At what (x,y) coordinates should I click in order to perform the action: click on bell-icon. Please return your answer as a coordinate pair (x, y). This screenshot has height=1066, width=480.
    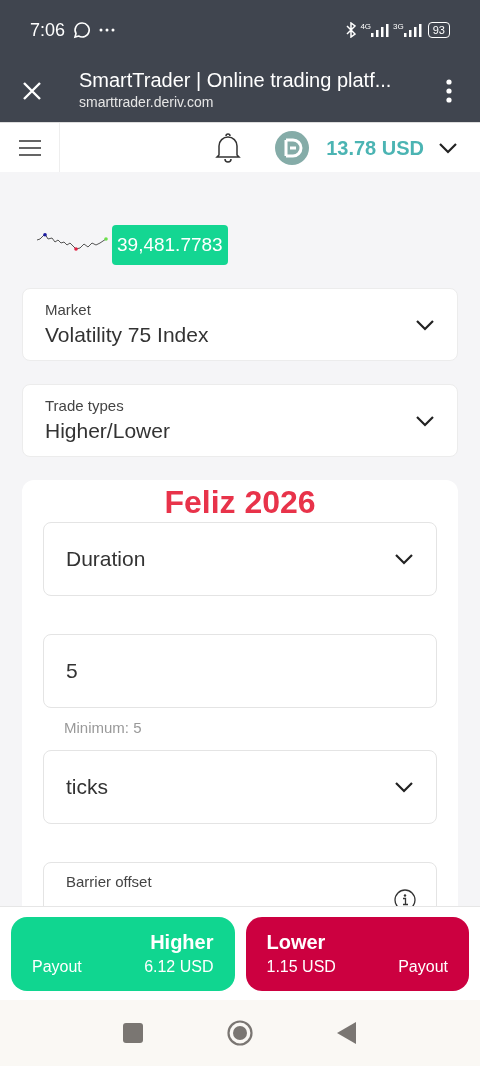
    Looking at the image, I should click on (228, 147).